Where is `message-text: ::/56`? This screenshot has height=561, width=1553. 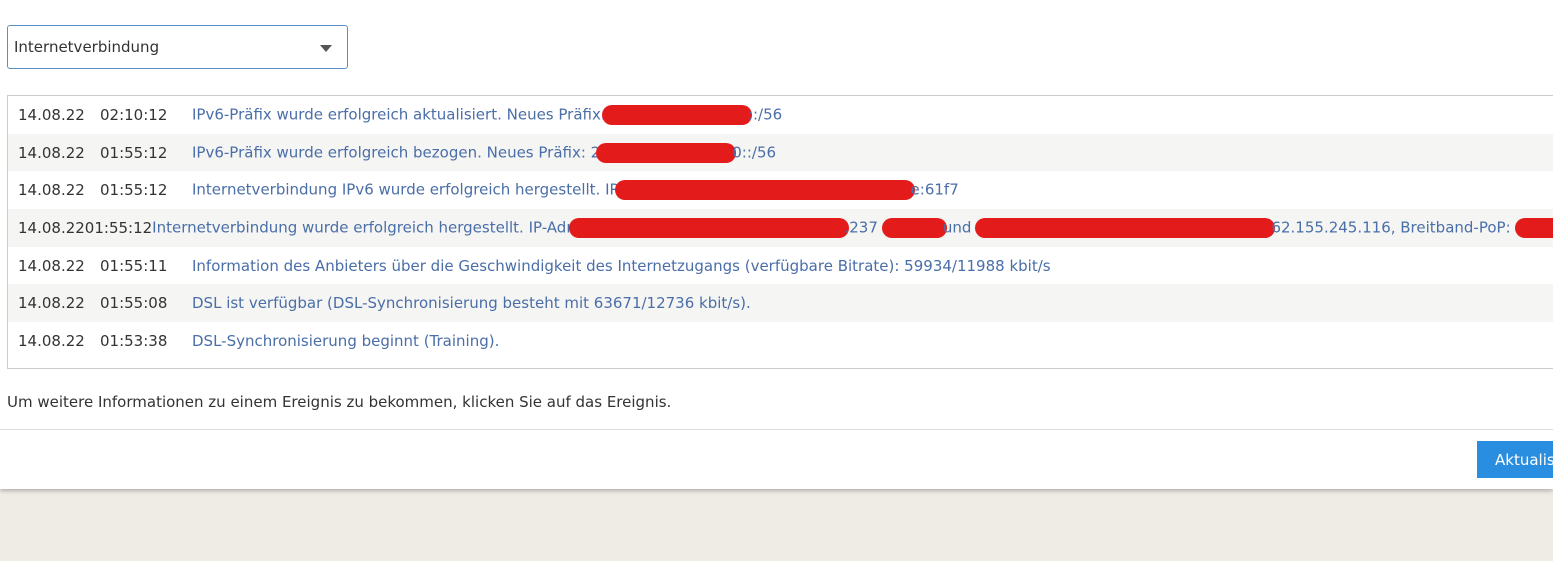
message-text: ::/56 is located at coordinates (765, 114).